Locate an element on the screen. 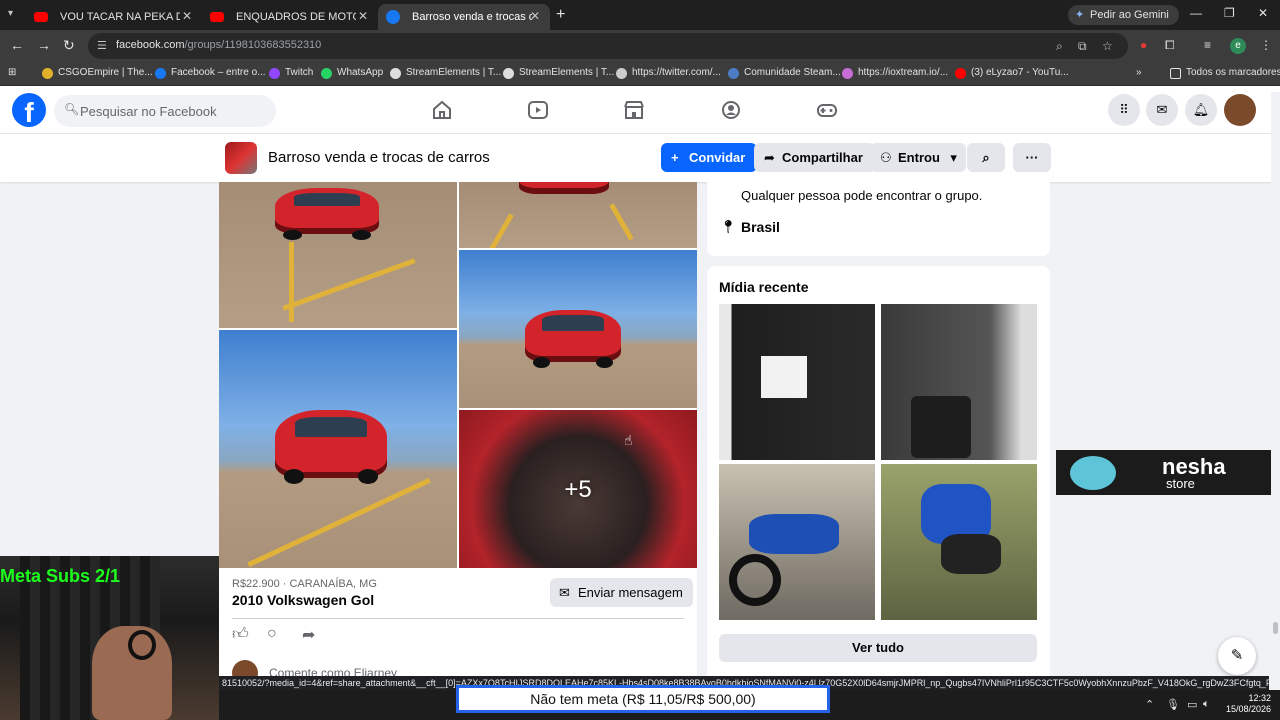 The image size is (1280, 720). headset-icon is located at coordinates (142, 645).